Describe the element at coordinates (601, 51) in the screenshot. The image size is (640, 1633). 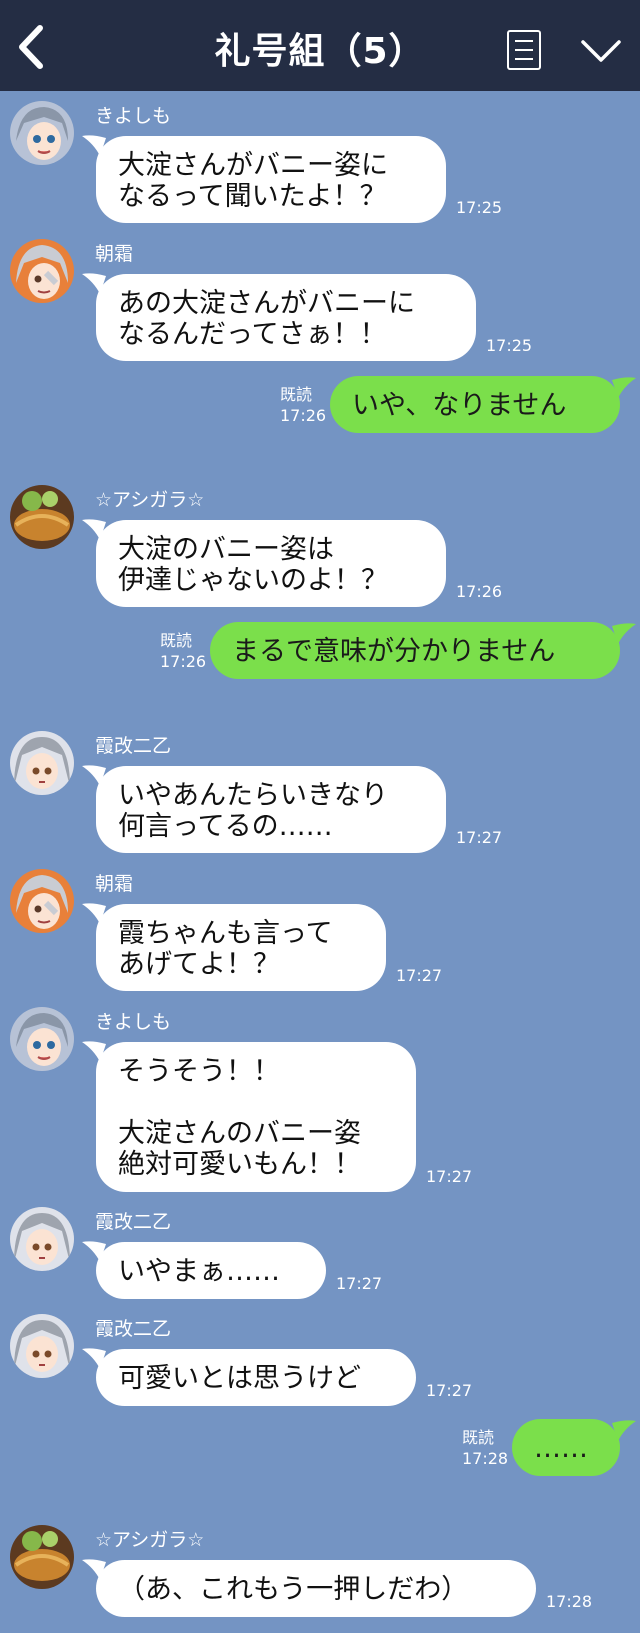
I see `chevron-down-icon` at that location.